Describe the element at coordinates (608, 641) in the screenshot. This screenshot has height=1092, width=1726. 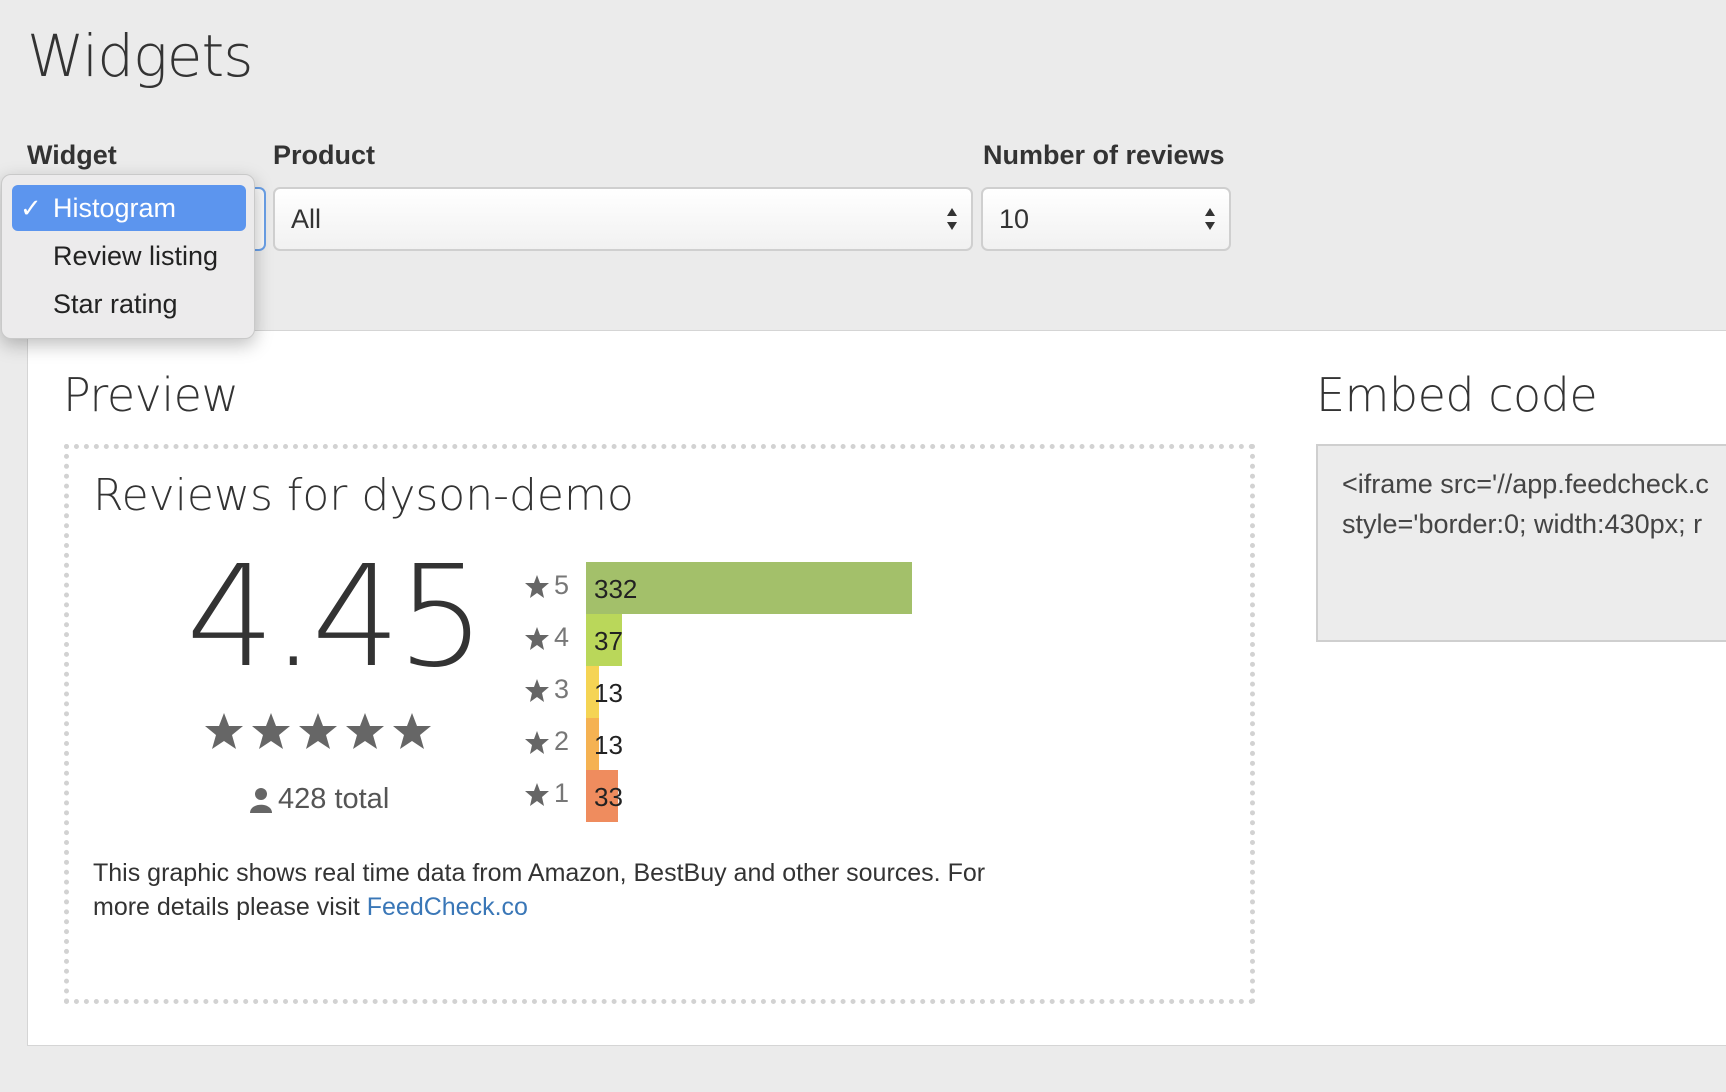
I see `histogram-count: 37` at that location.